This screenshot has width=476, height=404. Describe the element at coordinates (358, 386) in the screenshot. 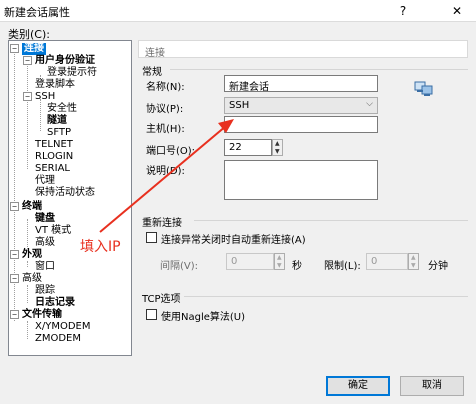

I see `ok-button: 确定` at that location.